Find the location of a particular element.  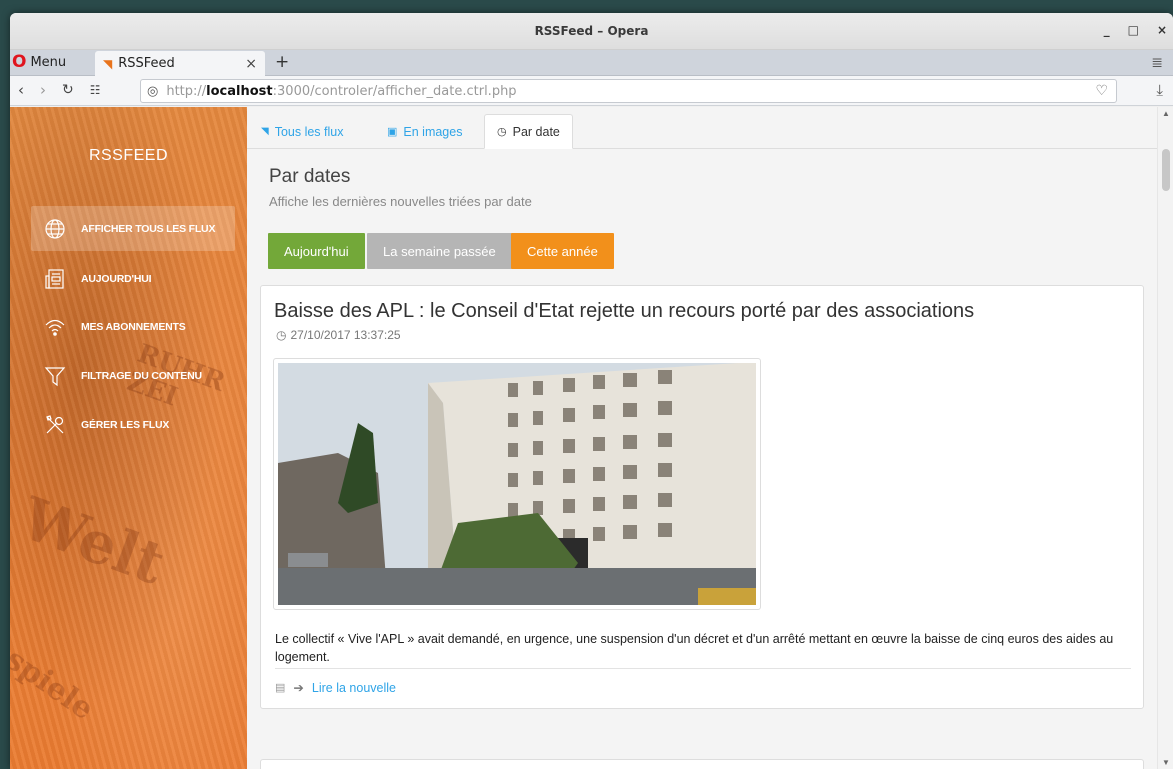

image-icon: ▣ is located at coordinates (392, 132).